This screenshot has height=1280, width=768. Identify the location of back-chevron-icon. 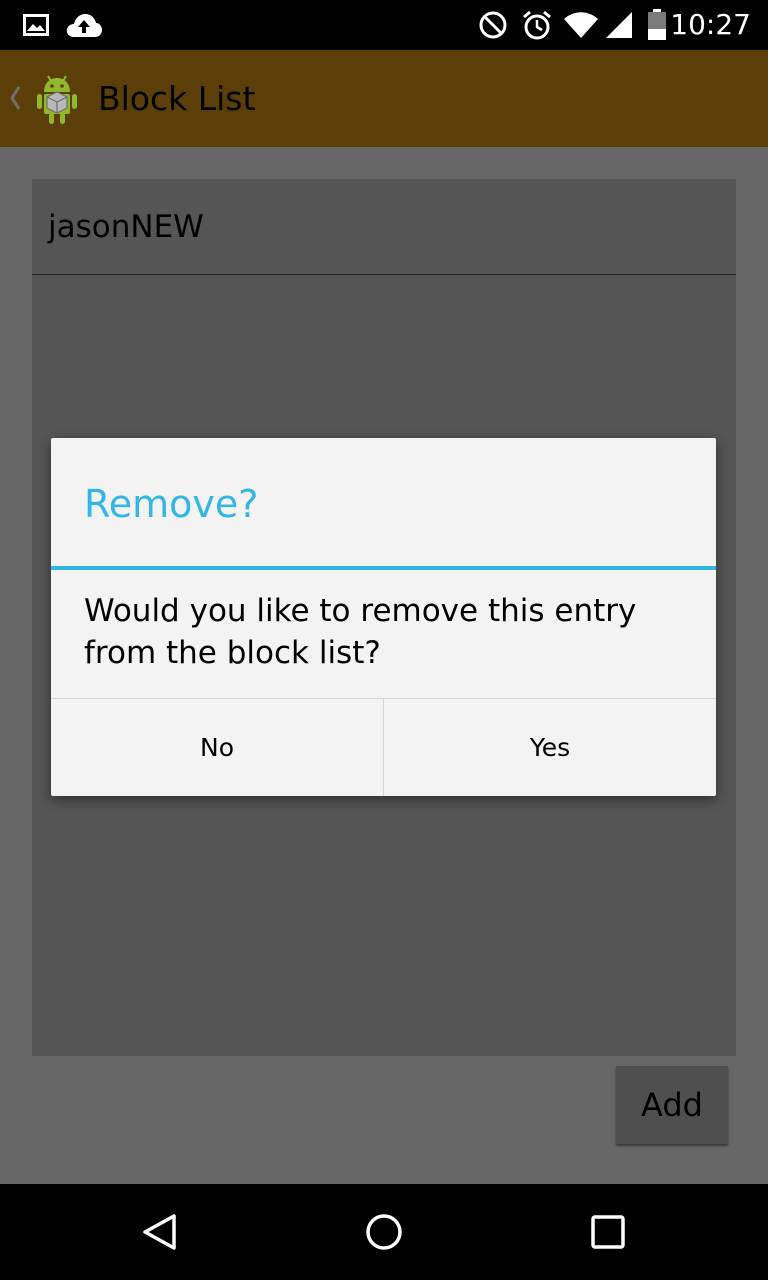
(15, 100).